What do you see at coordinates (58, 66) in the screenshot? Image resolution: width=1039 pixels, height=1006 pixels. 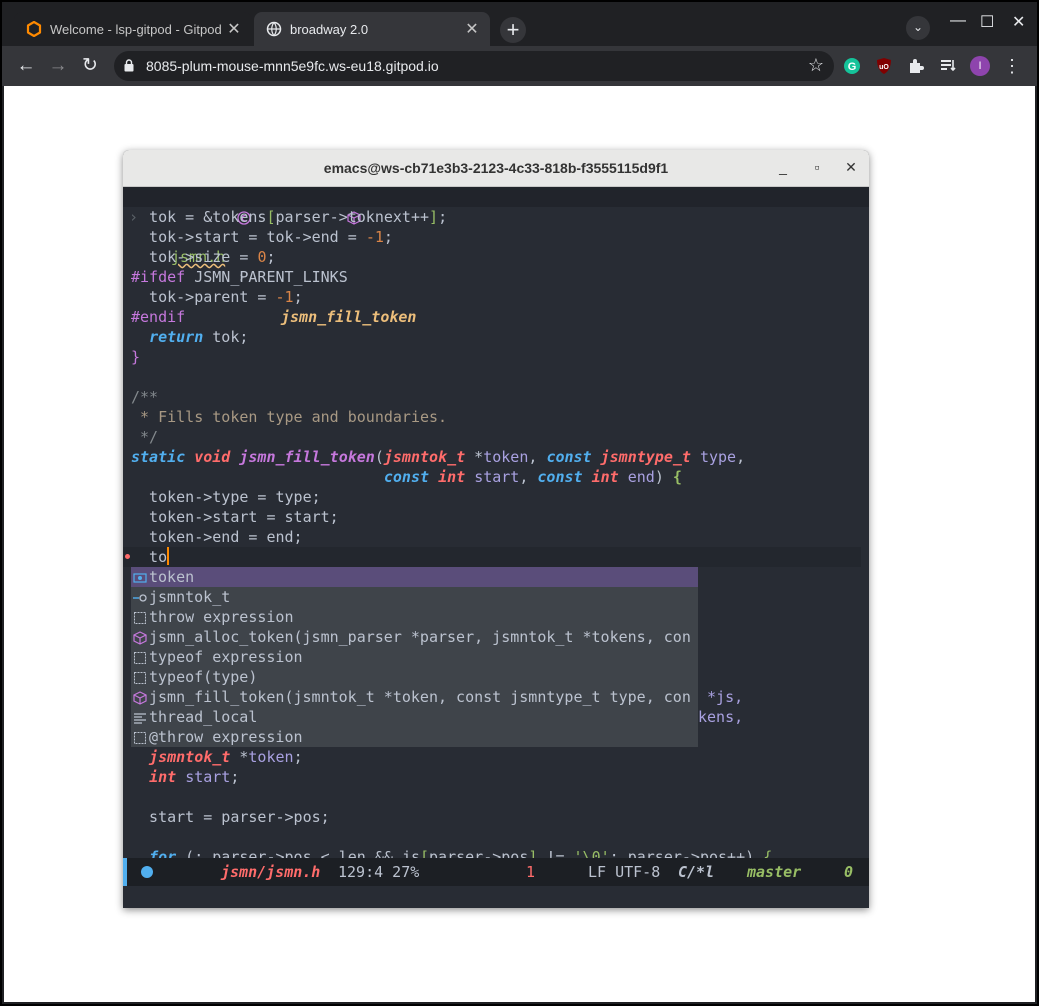 I see `forward-button: →` at bounding box center [58, 66].